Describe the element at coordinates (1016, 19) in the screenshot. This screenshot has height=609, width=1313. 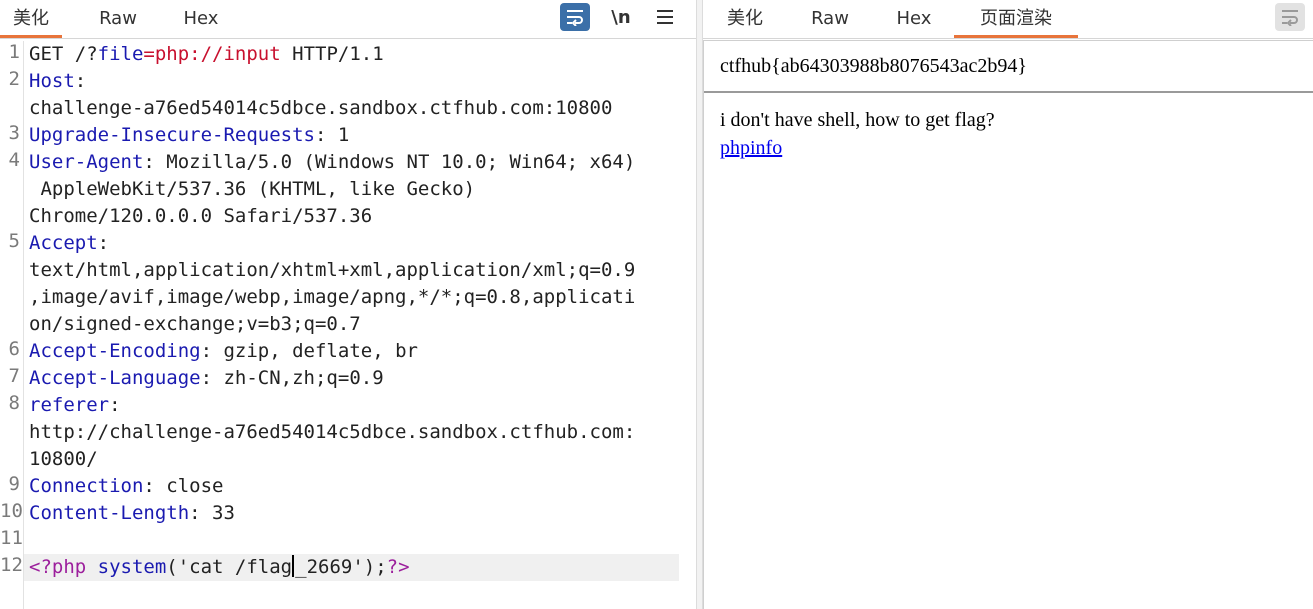
I see `tab-render: 页面渲染` at that location.